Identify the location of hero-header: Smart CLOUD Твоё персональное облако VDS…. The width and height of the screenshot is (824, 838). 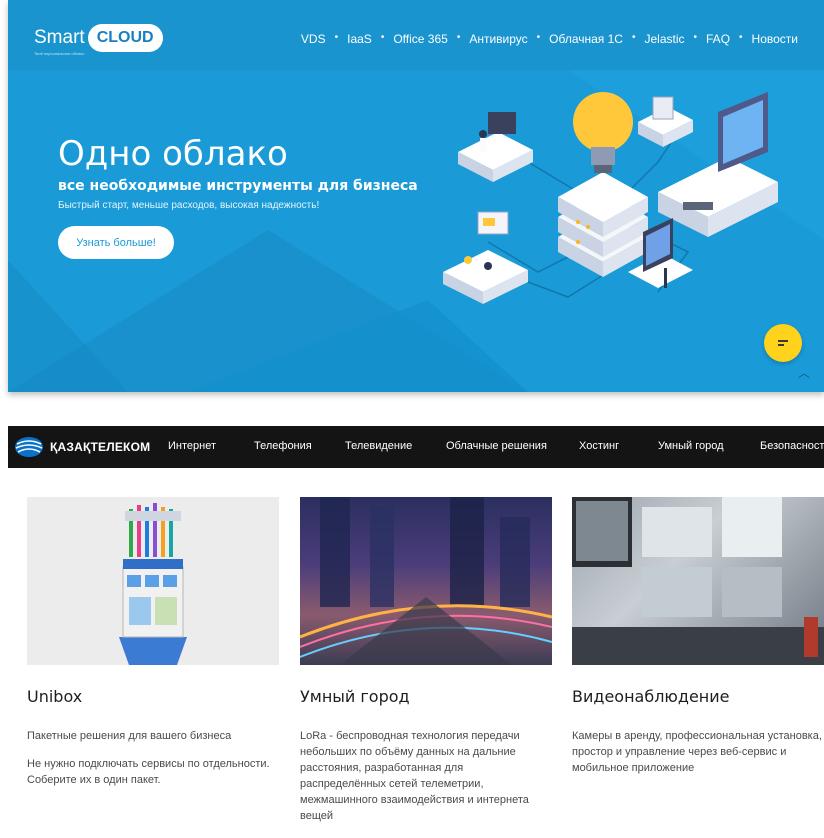
(416, 34).